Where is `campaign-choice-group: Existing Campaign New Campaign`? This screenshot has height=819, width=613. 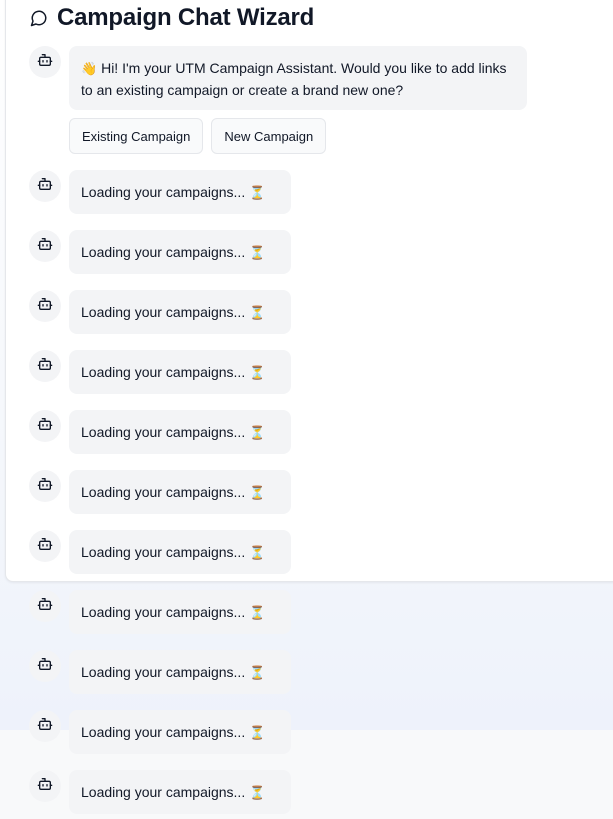 campaign-choice-group: Existing Campaign New Campaign is located at coordinates (198, 136).